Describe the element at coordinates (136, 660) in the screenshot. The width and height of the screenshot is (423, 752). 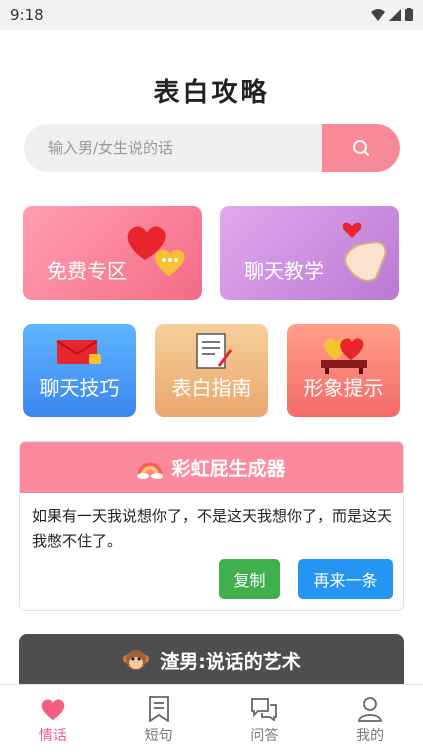
I see `monkey-icon` at that location.